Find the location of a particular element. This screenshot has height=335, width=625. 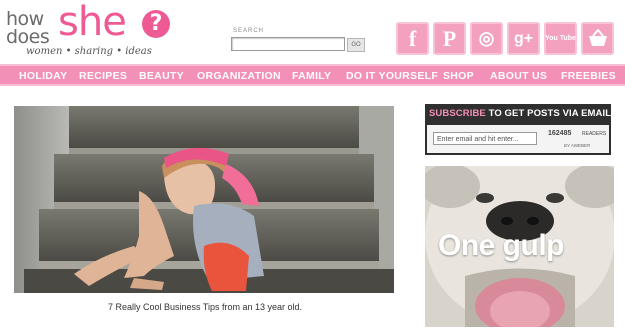

site-logo: how does she ? women • sharing • ideas is located at coordinates (106, 32).